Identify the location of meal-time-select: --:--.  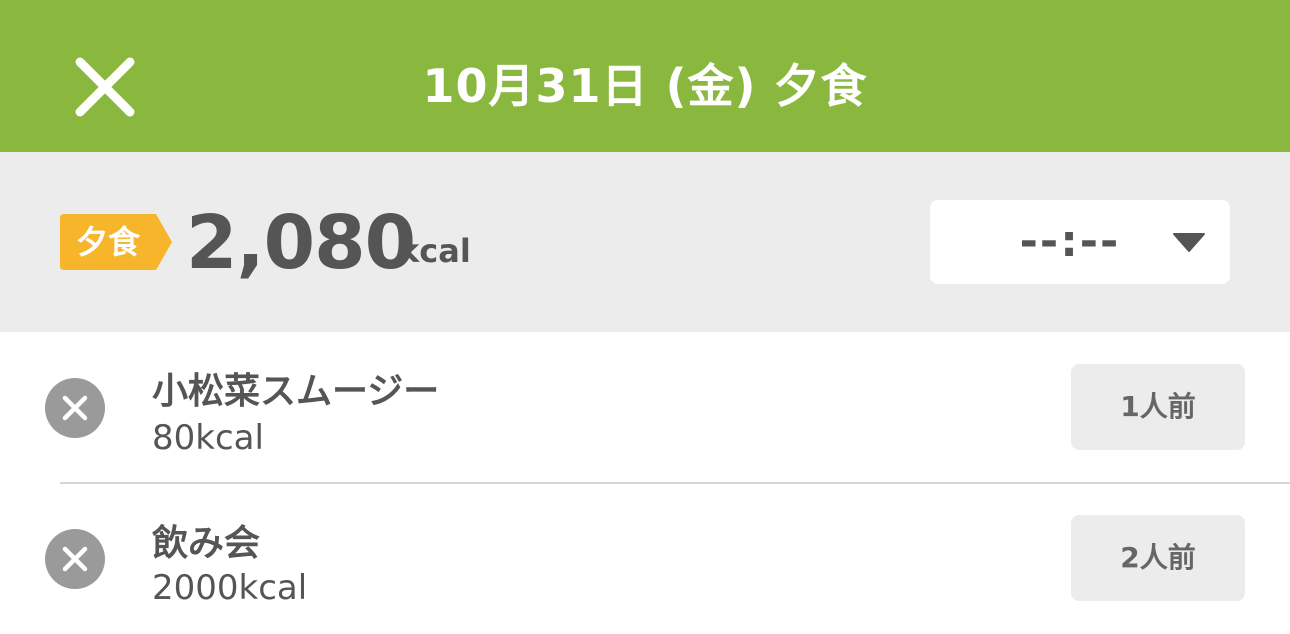
(1080, 242).